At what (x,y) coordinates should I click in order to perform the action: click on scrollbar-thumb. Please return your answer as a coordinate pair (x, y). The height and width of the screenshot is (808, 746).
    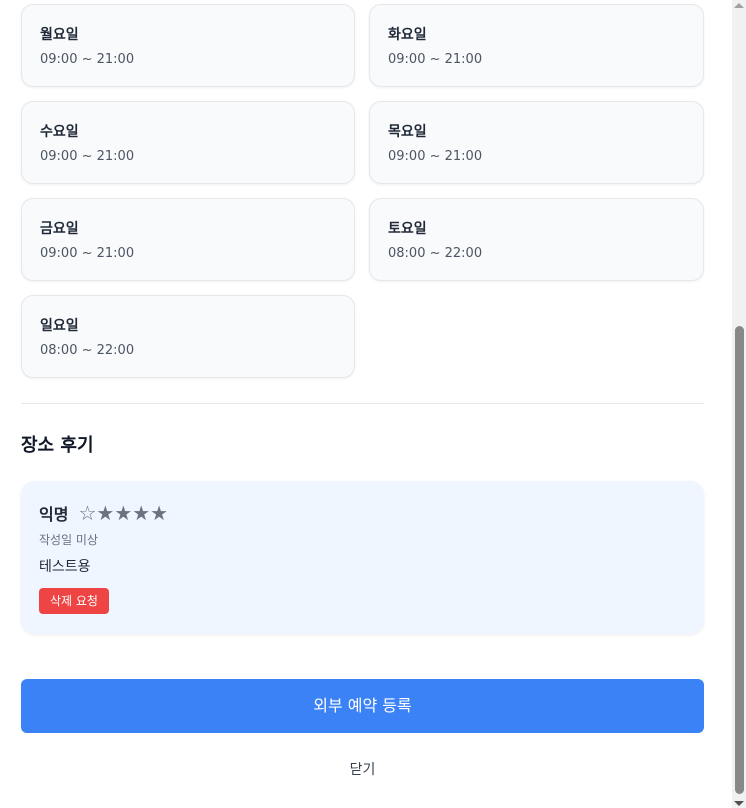
    Looking at the image, I should click on (739, 560).